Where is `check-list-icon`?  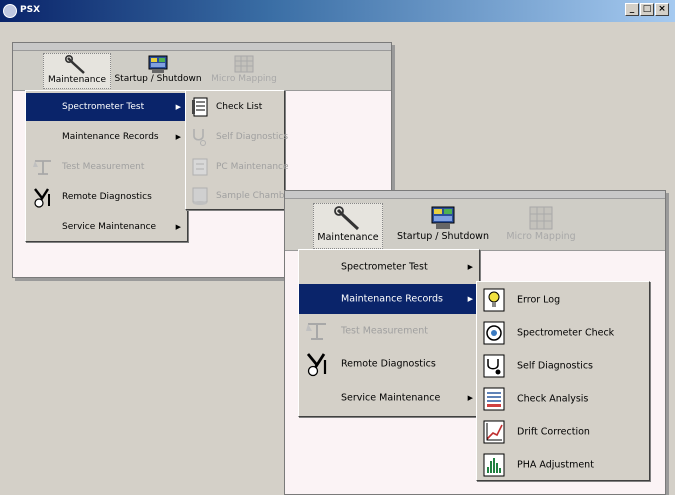
check-list-icon is located at coordinates (200, 107).